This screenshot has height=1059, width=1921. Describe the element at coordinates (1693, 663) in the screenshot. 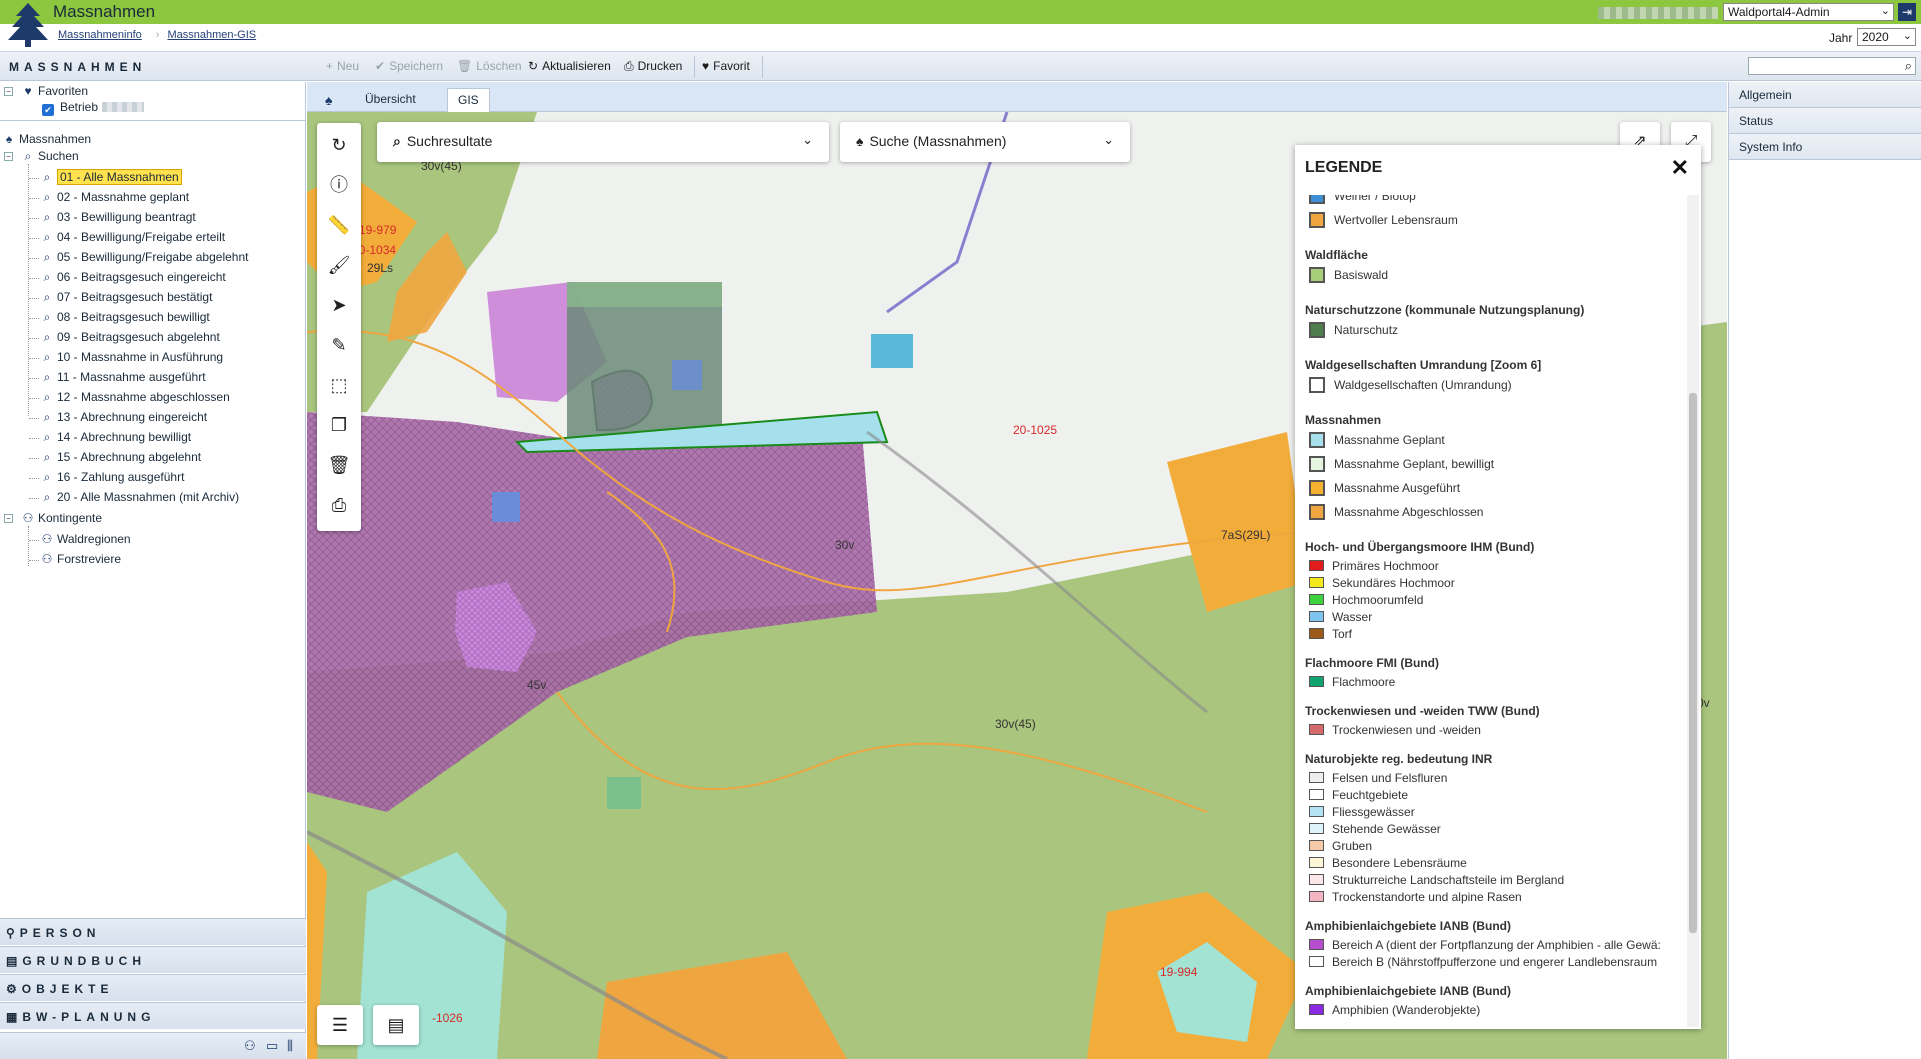

I see `legend-scrollbar-thumb` at that location.